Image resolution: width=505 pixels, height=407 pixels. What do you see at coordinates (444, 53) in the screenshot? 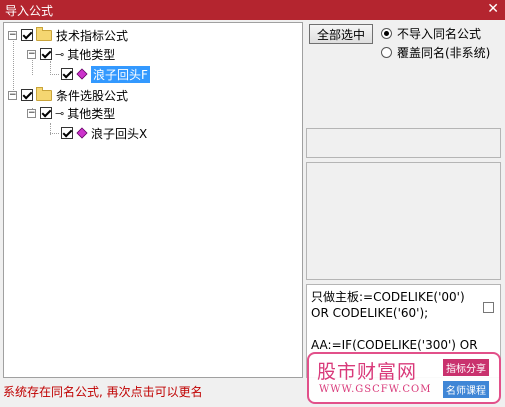
I see `radio-label: 覆盖同名(非系统)` at bounding box center [444, 53].